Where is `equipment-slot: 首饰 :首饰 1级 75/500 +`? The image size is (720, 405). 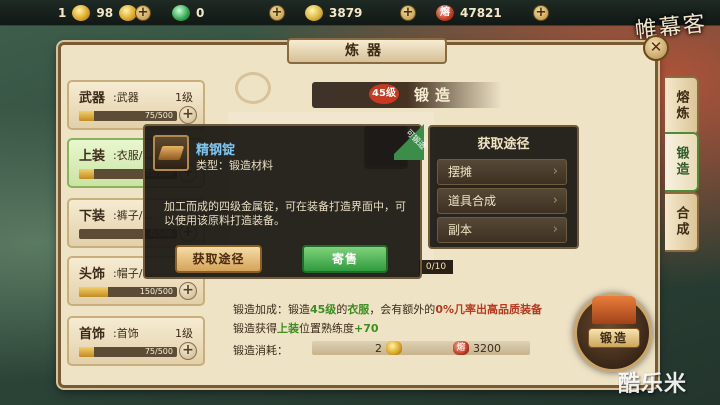
equipment-slot: 首饰 :首饰 1级 75/500 + is located at coordinates (136, 341).